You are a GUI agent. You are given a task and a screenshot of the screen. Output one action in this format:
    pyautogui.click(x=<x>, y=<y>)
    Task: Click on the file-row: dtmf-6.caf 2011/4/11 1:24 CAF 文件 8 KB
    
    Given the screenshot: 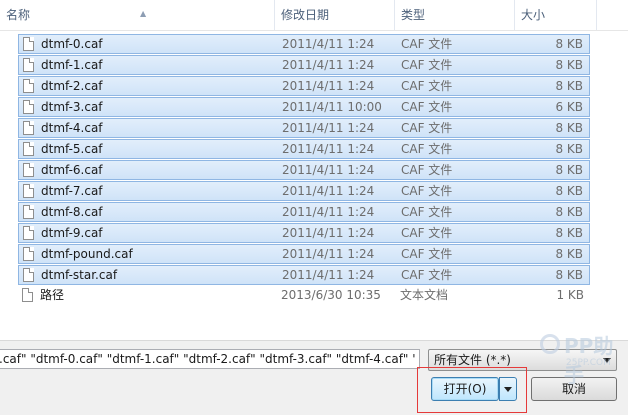 What is the action you would take?
    pyautogui.click(x=304, y=170)
    